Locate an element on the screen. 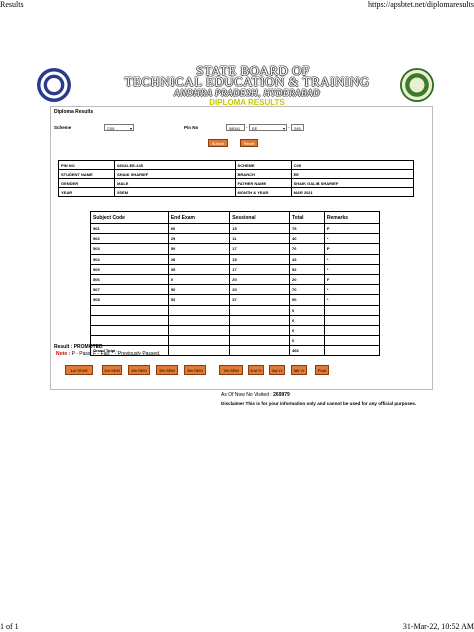 This screenshot has width=474, height=632. pin-part2-value: EE is located at coordinates (255, 128).